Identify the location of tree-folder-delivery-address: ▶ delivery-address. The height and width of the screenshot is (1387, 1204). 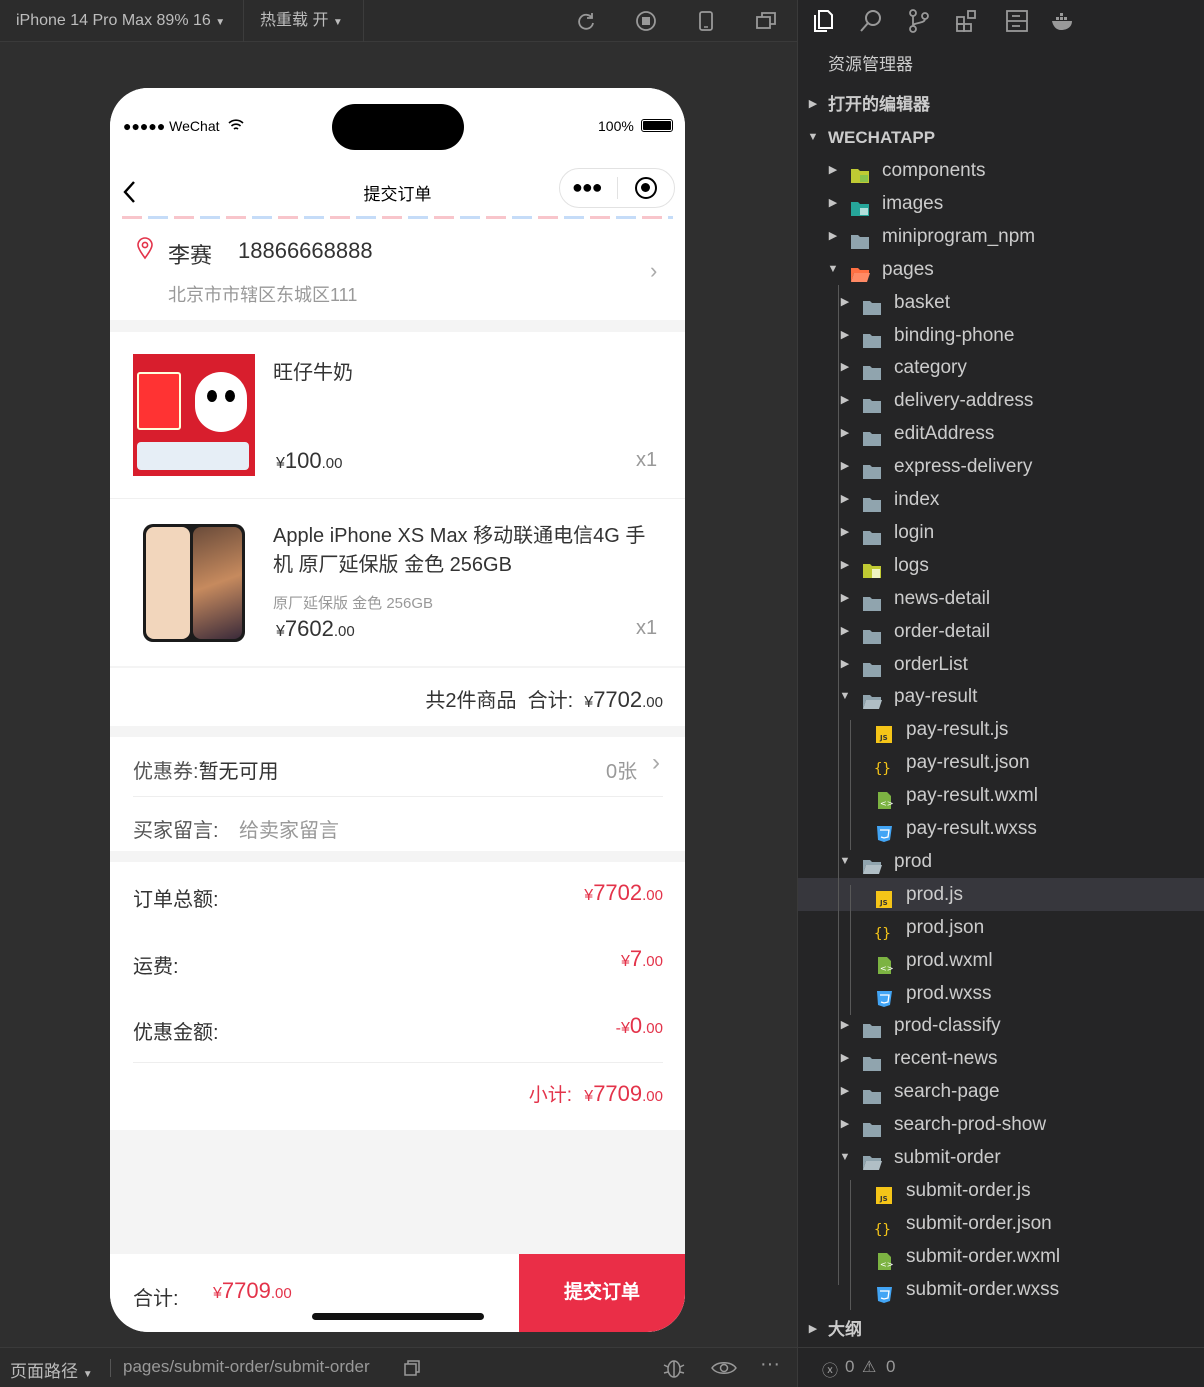
(1001, 400).